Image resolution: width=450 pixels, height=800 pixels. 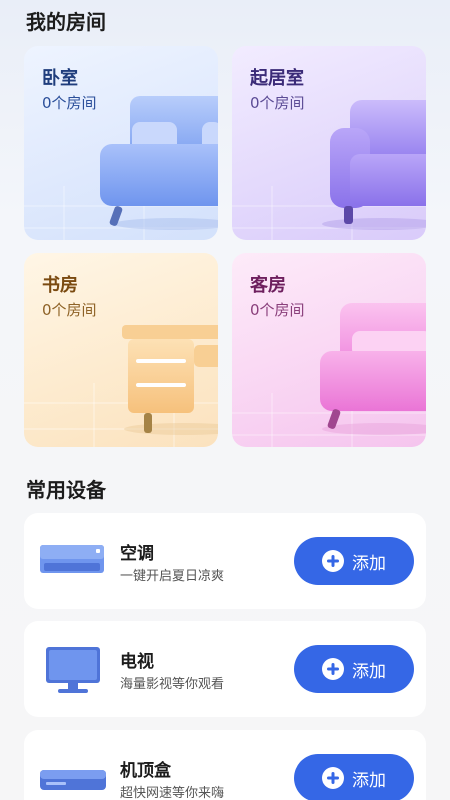 I want to click on air-conditioner-icon, so click(x=72, y=559).